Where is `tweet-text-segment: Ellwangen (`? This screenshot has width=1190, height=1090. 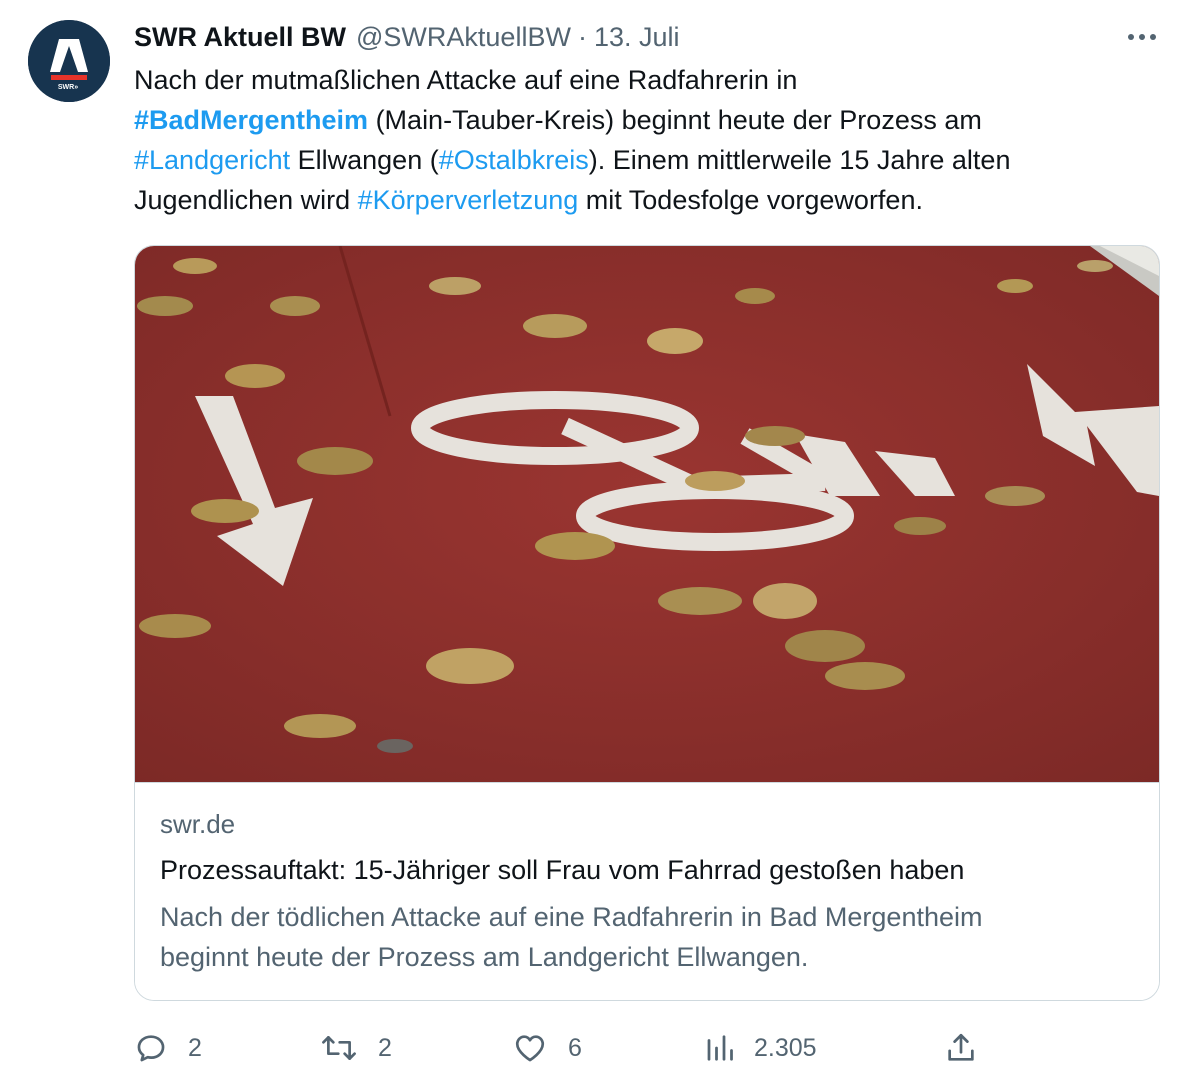 tweet-text-segment: Ellwangen ( is located at coordinates (364, 160).